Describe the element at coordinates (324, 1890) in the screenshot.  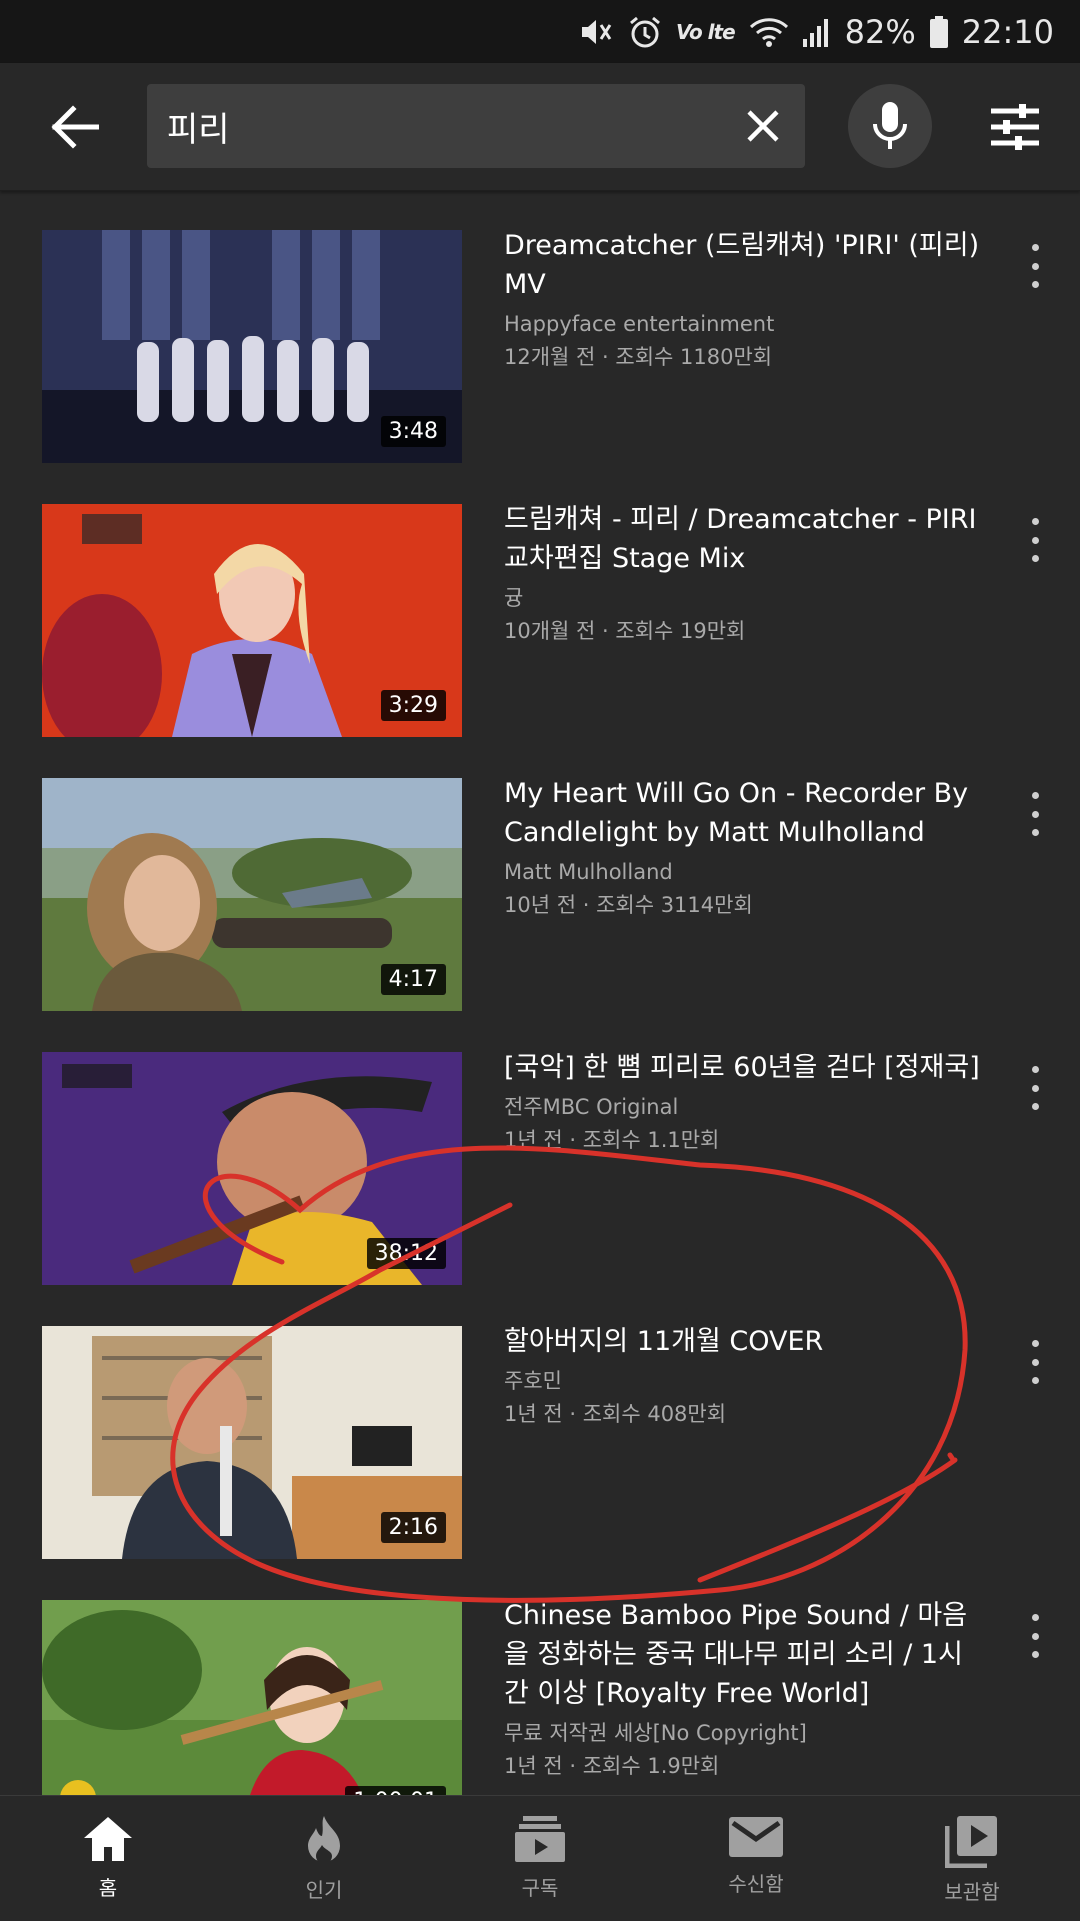
I see `nav-label: 인기` at that location.